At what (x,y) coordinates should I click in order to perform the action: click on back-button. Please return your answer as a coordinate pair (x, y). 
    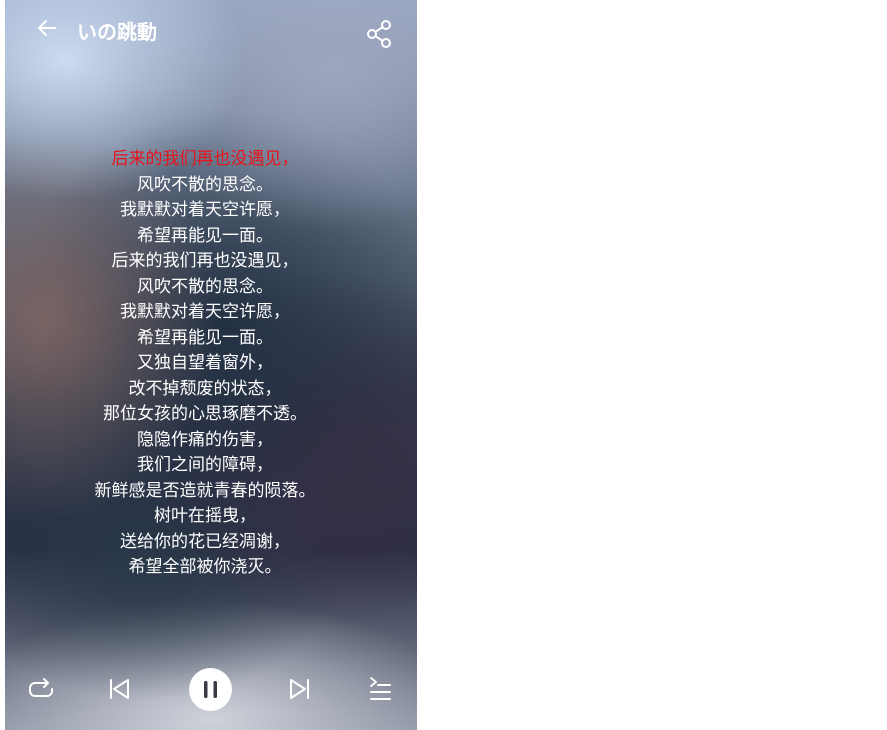
    Looking at the image, I should click on (47, 28).